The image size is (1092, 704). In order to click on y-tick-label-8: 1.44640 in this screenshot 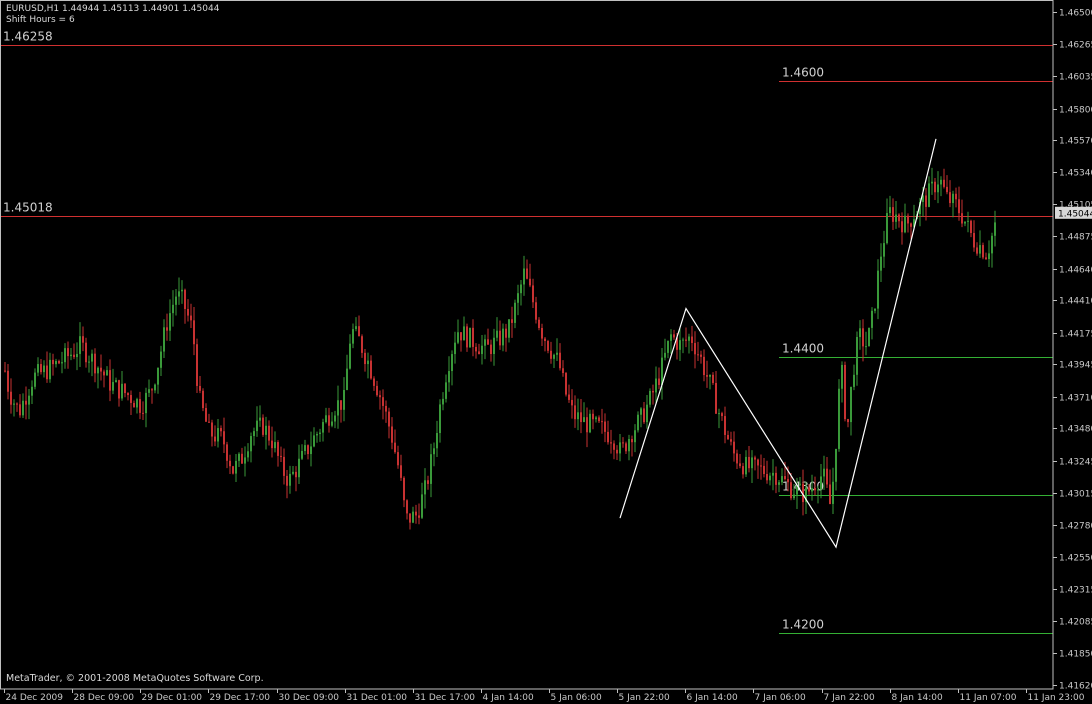, I will do `click(1075, 271)`.